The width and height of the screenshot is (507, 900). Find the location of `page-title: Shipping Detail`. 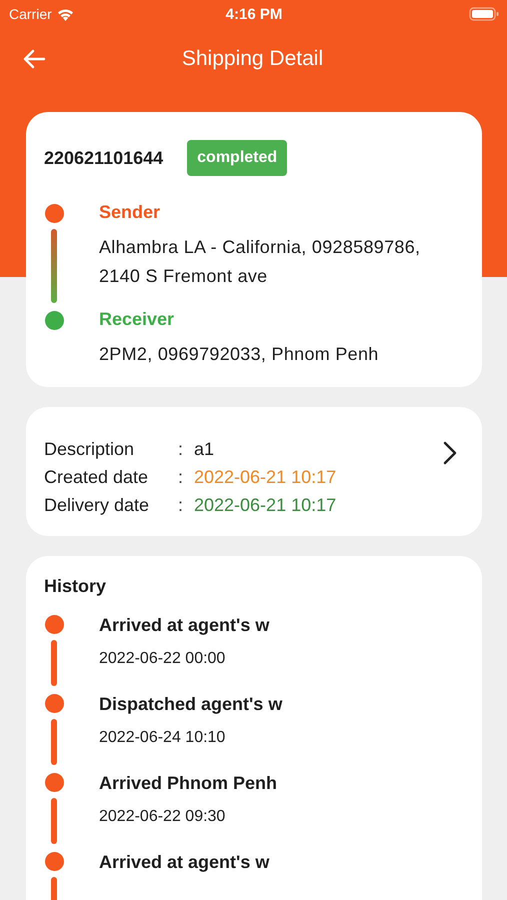

page-title: Shipping Detail is located at coordinates (252, 59).